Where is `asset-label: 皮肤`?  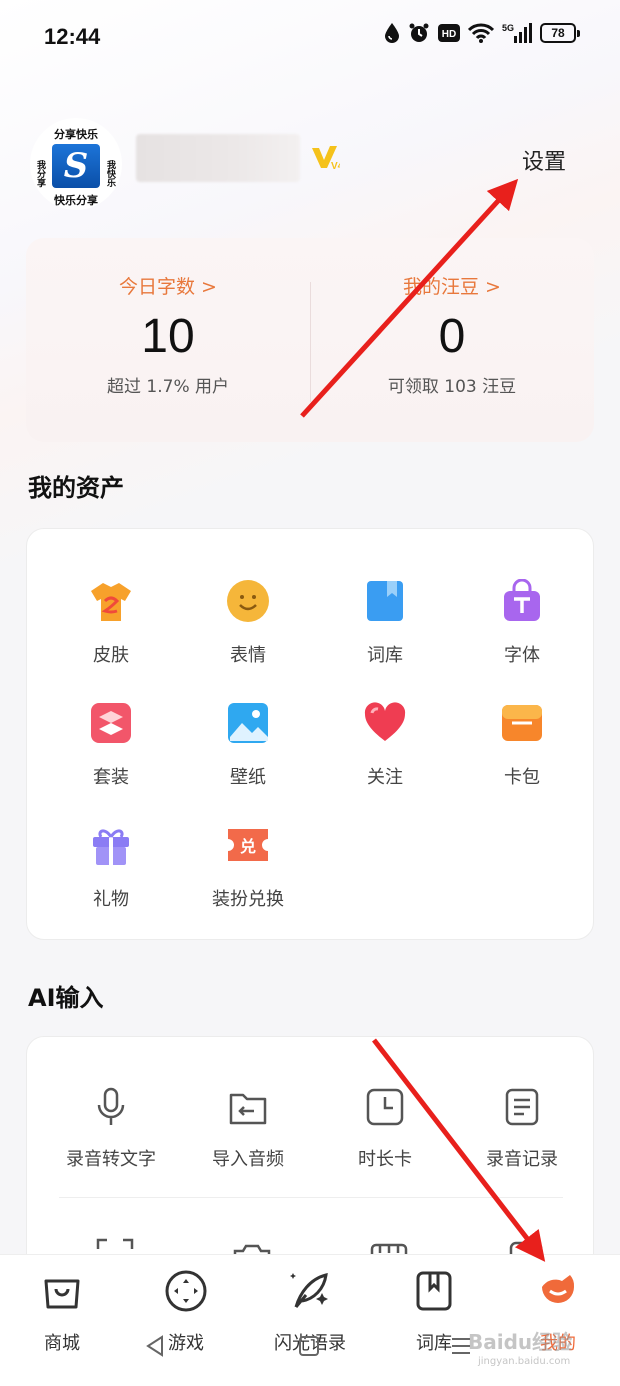 asset-label: 皮肤 is located at coordinates (111, 655).